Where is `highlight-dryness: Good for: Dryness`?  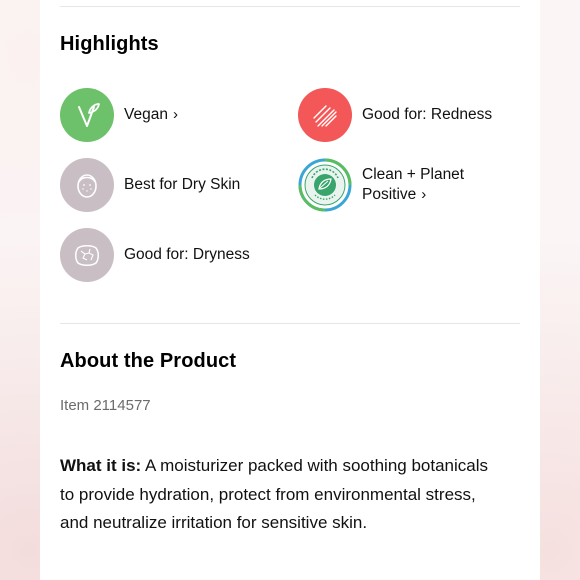 highlight-dryness: Good for: Dryness is located at coordinates (155, 255).